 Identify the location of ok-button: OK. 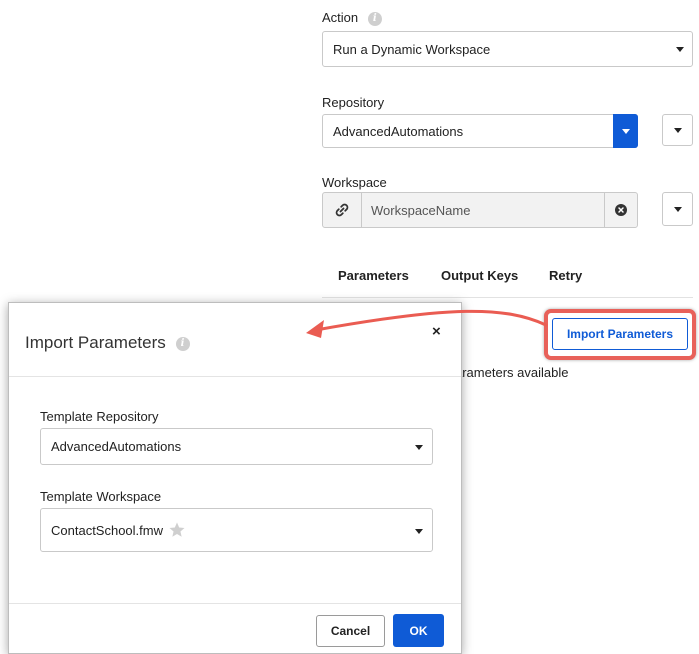
(418, 630).